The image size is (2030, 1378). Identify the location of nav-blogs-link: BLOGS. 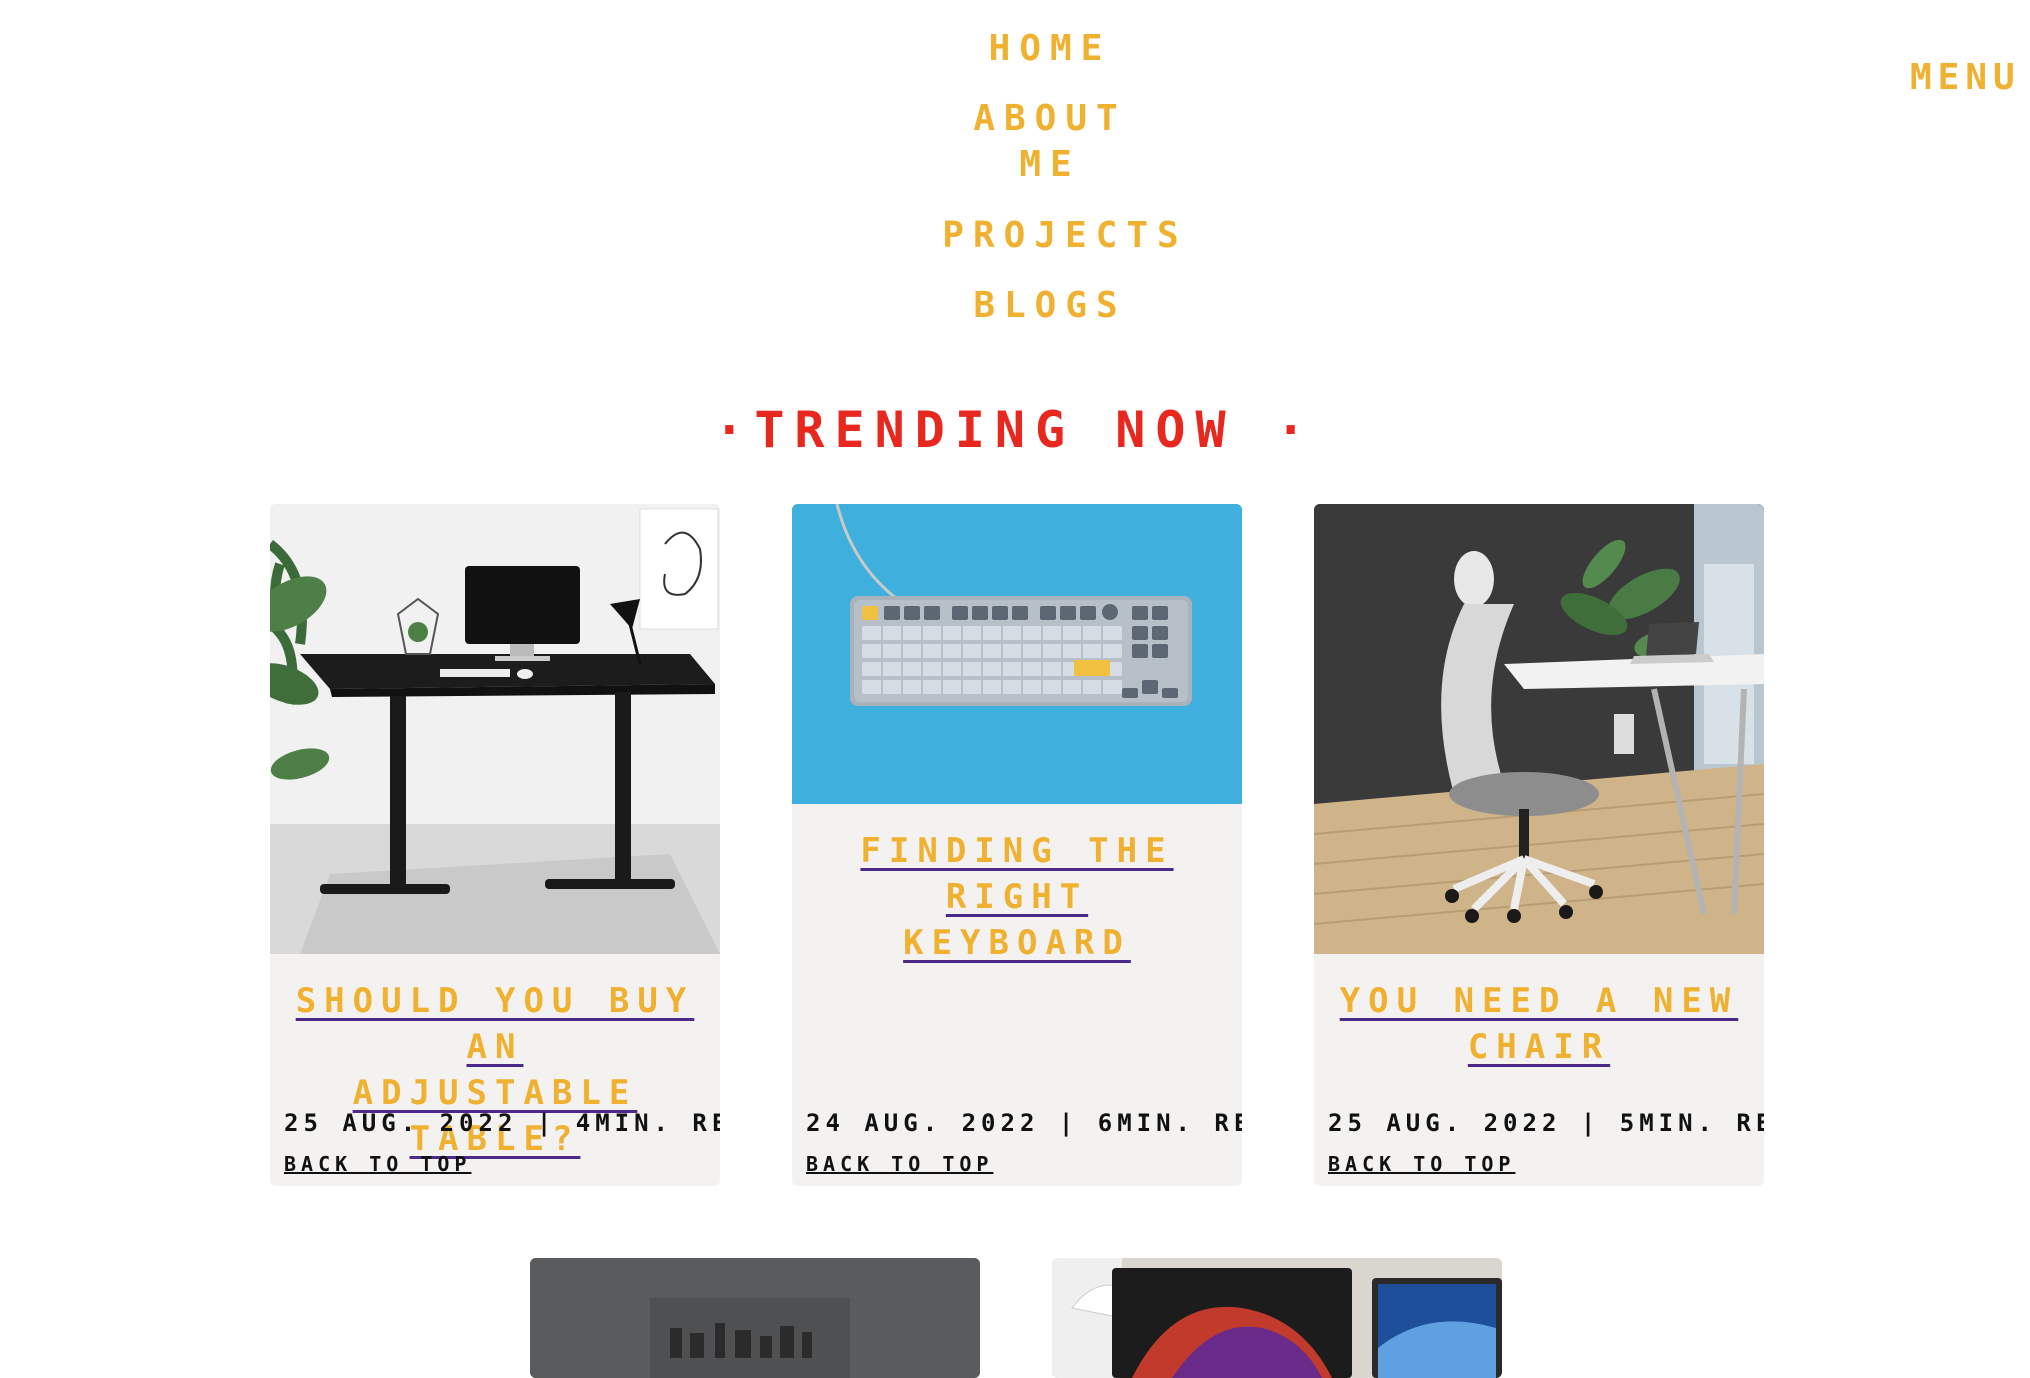
(1050, 306).